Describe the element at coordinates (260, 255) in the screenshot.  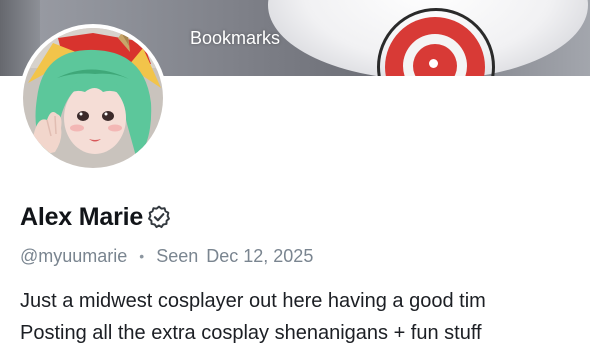
I see `seen-date: Dec 12, 2025` at that location.